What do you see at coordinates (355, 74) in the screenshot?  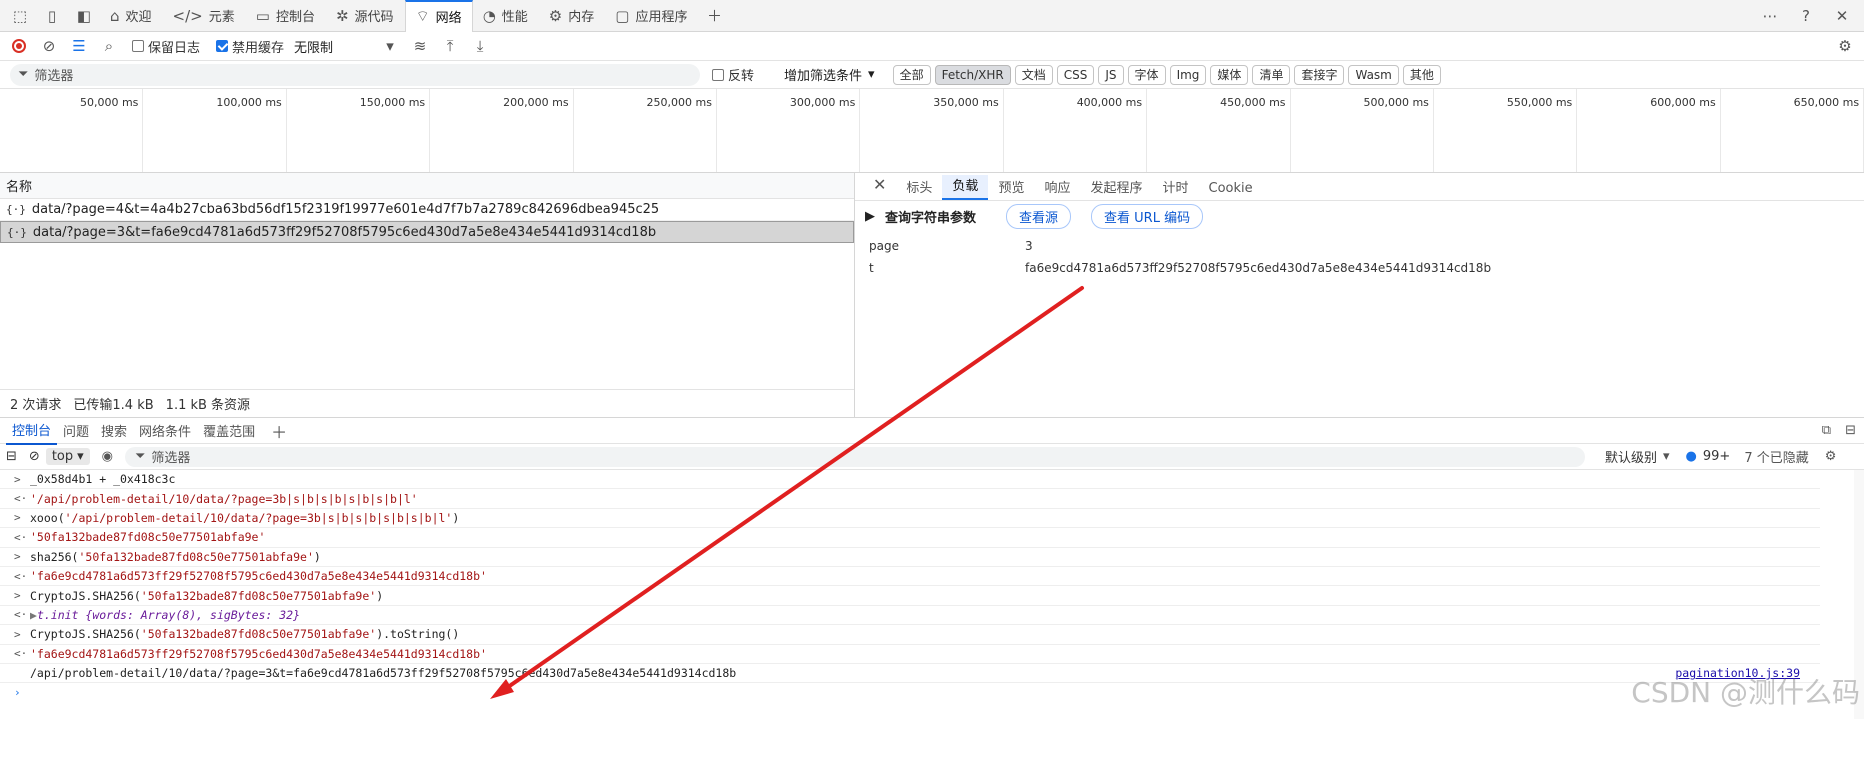 I see `filter-input: ⏷ 筛选器` at bounding box center [355, 74].